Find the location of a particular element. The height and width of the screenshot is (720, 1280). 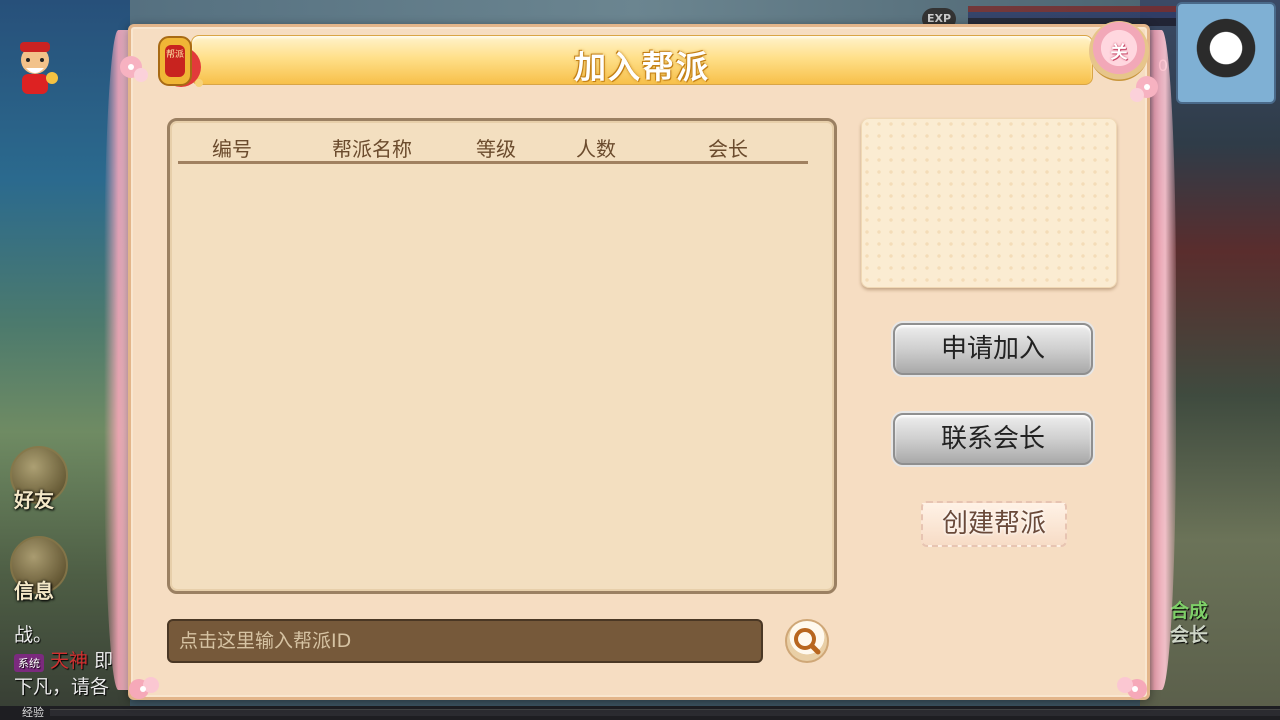

column-header-leader: 会长 is located at coordinates (728, 149).